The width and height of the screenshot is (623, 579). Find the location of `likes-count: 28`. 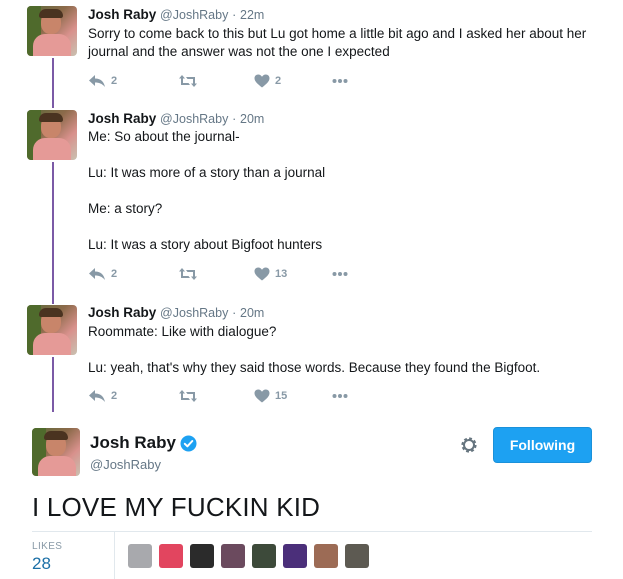

likes-count: 28 is located at coordinates (41, 564).